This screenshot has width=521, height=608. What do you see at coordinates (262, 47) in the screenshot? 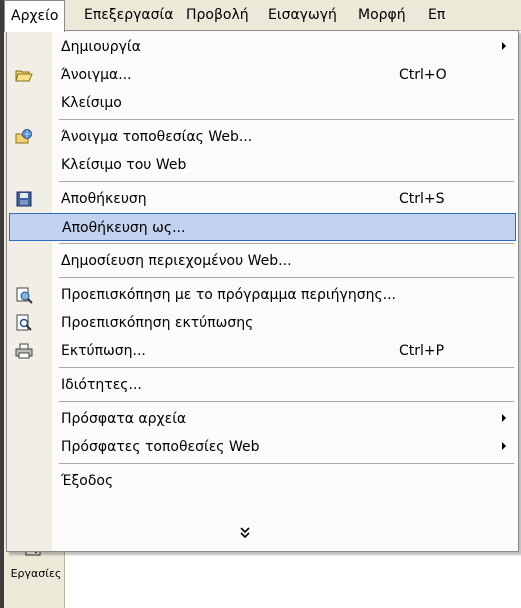
I see `menu-item-new: Δημιουργία` at bounding box center [262, 47].